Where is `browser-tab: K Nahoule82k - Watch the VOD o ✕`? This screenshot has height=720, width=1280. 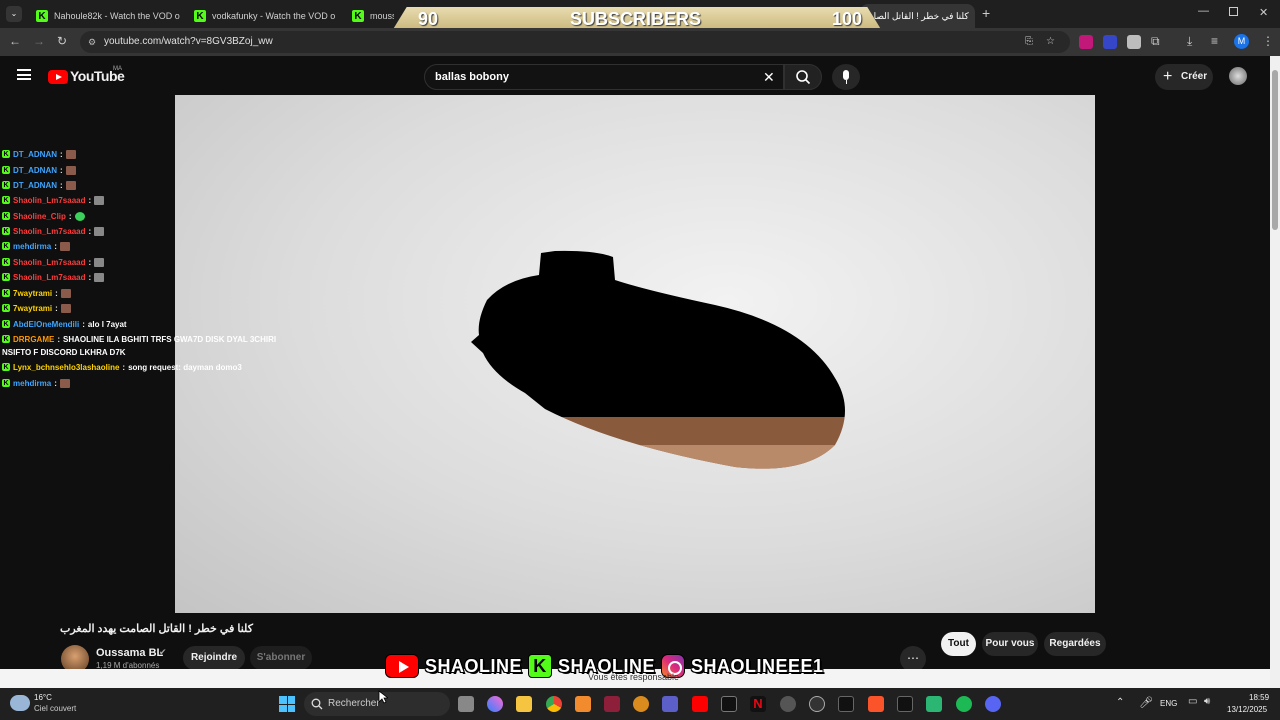
browser-tab: K Nahoule82k - Watch the VOD o ✕ is located at coordinates (104, 16).